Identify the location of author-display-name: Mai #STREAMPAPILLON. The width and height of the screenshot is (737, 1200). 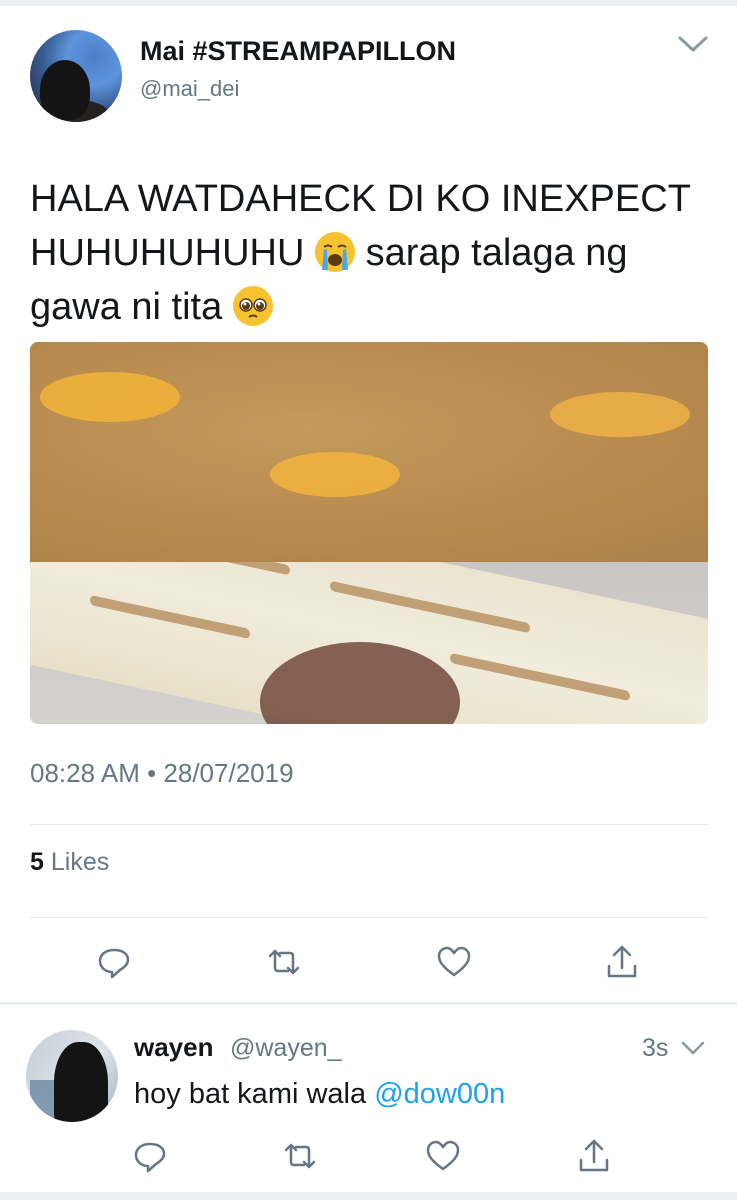
(298, 51).